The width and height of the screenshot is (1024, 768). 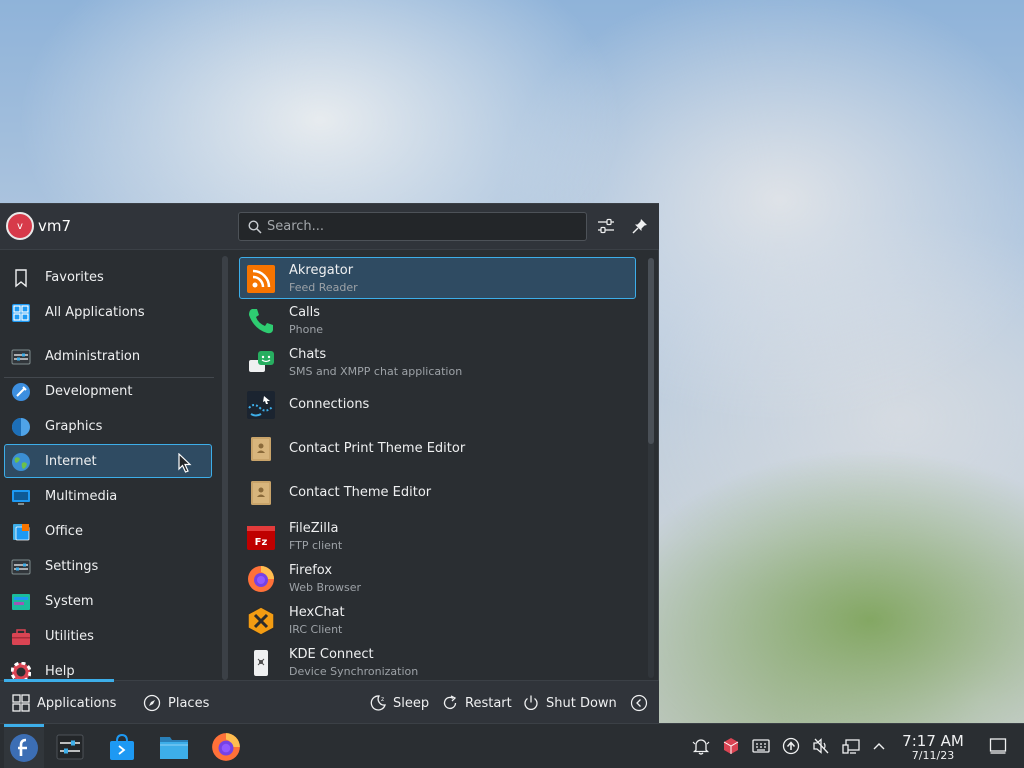 I want to click on app-description: SMS and XMPP chat application, so click(x=376, y=371).